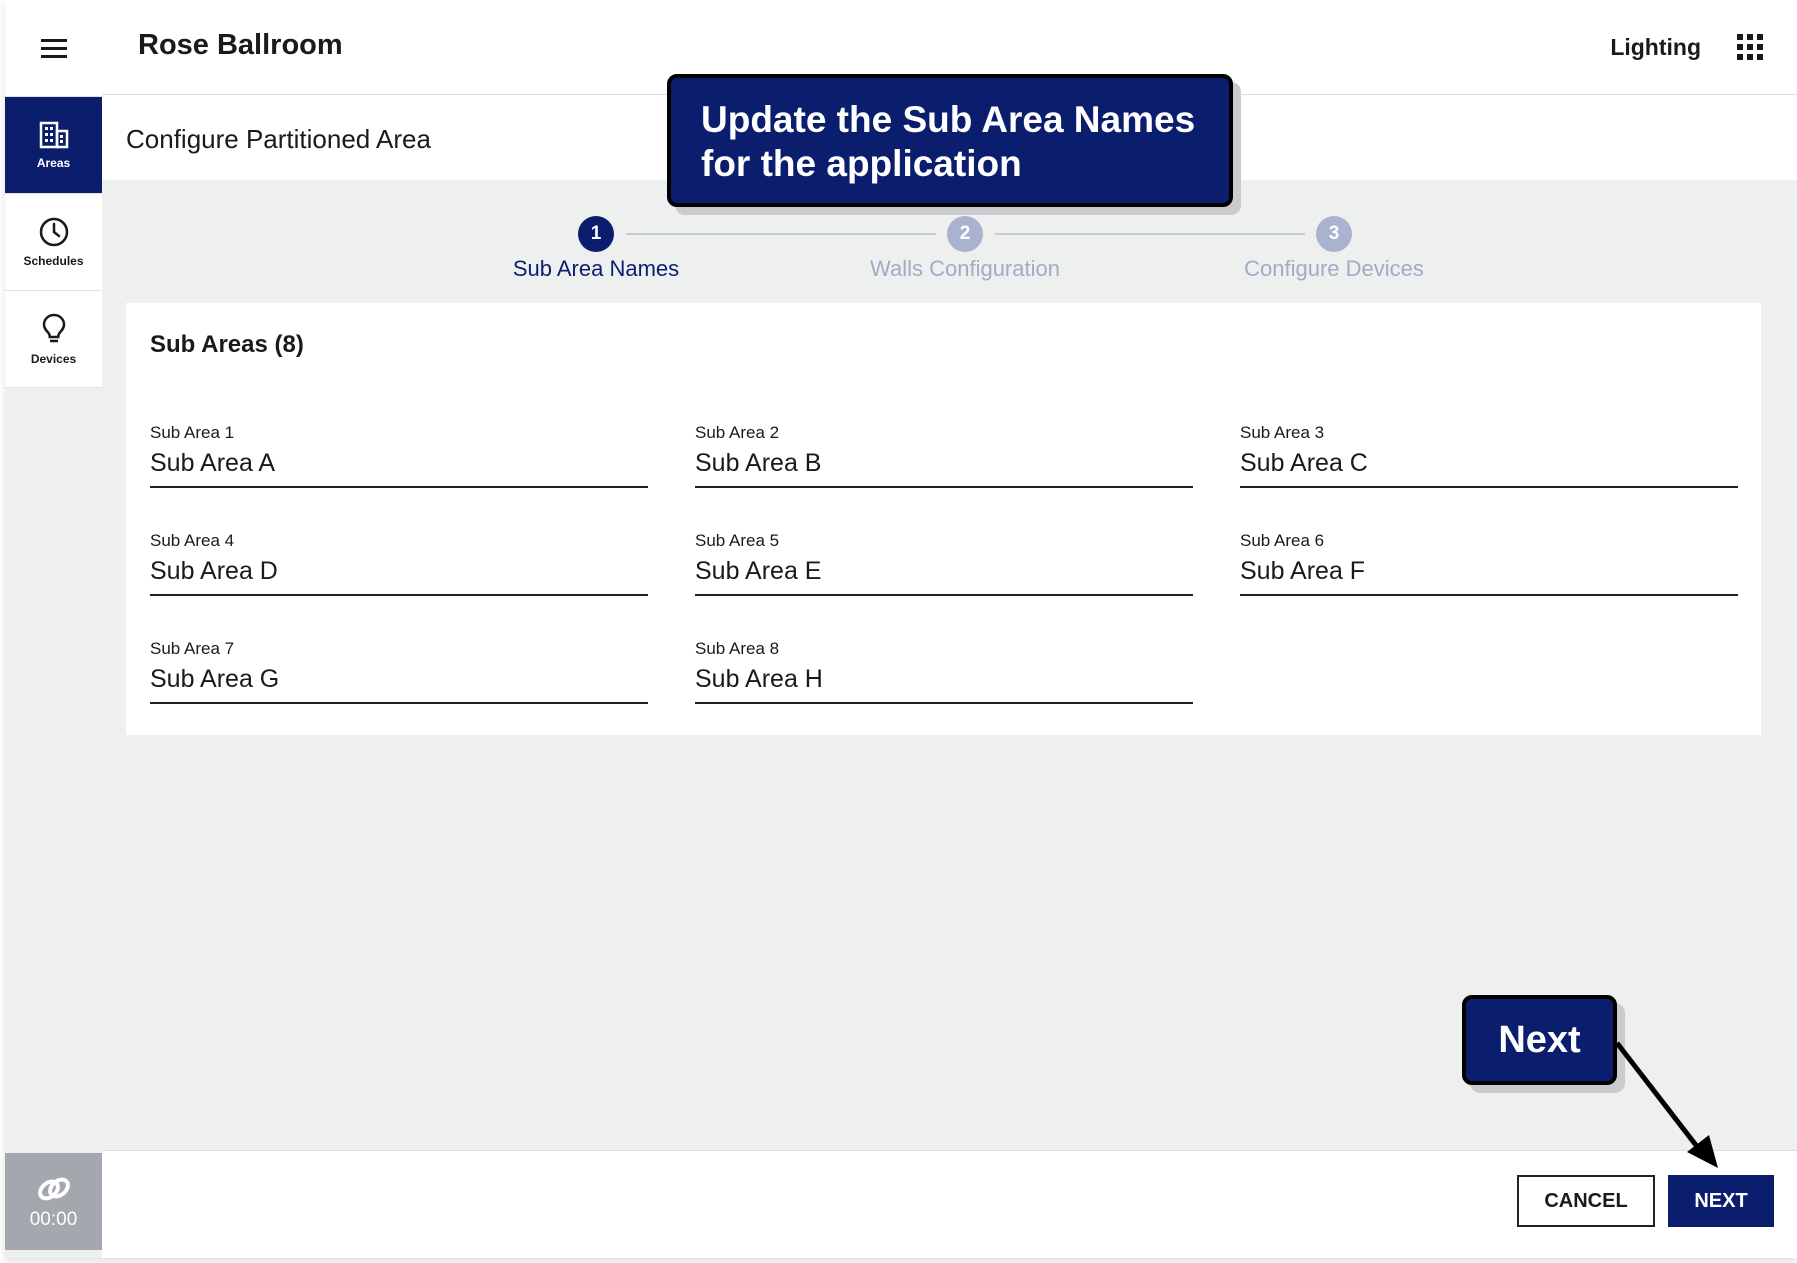 The height and width of the screenshot is (1263, 1797). I want to click on hamburger-menu-button, so click(53, 48).